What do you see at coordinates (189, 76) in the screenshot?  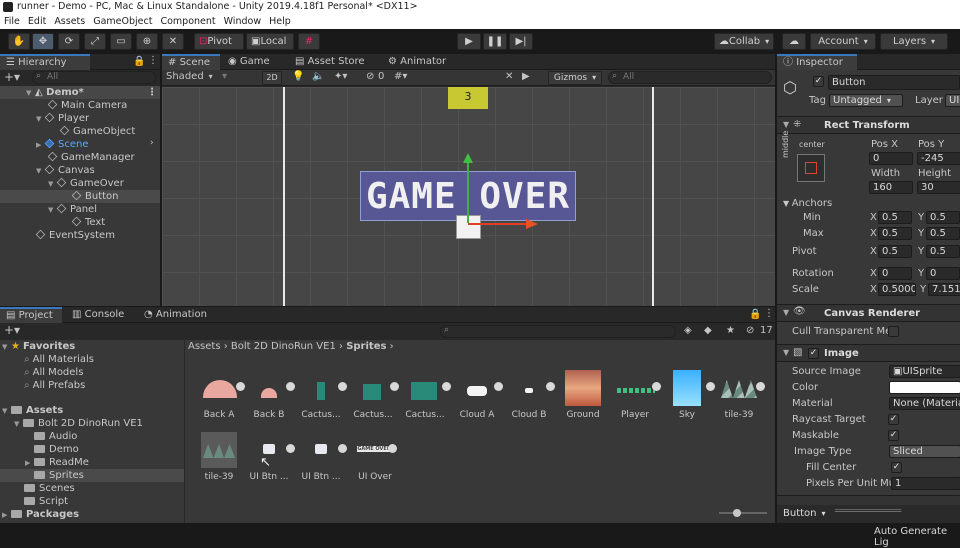 I see `shading-dropdown: Shaded` at bounding box center [189, 76].